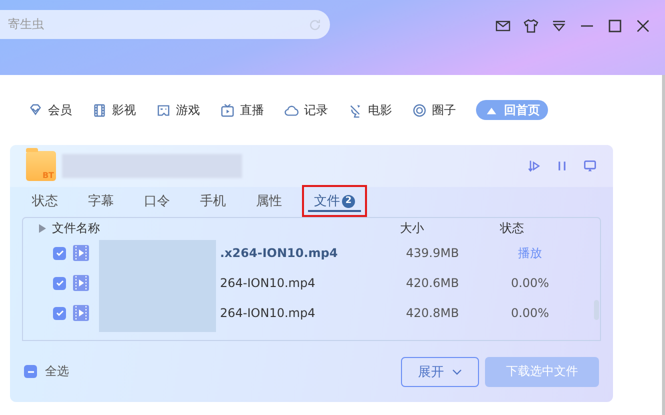 This screenshot has height=415, width=665. Describe the element at coordinates (348, 201) in the screenshot. I see `count-badge: 2` at that location.